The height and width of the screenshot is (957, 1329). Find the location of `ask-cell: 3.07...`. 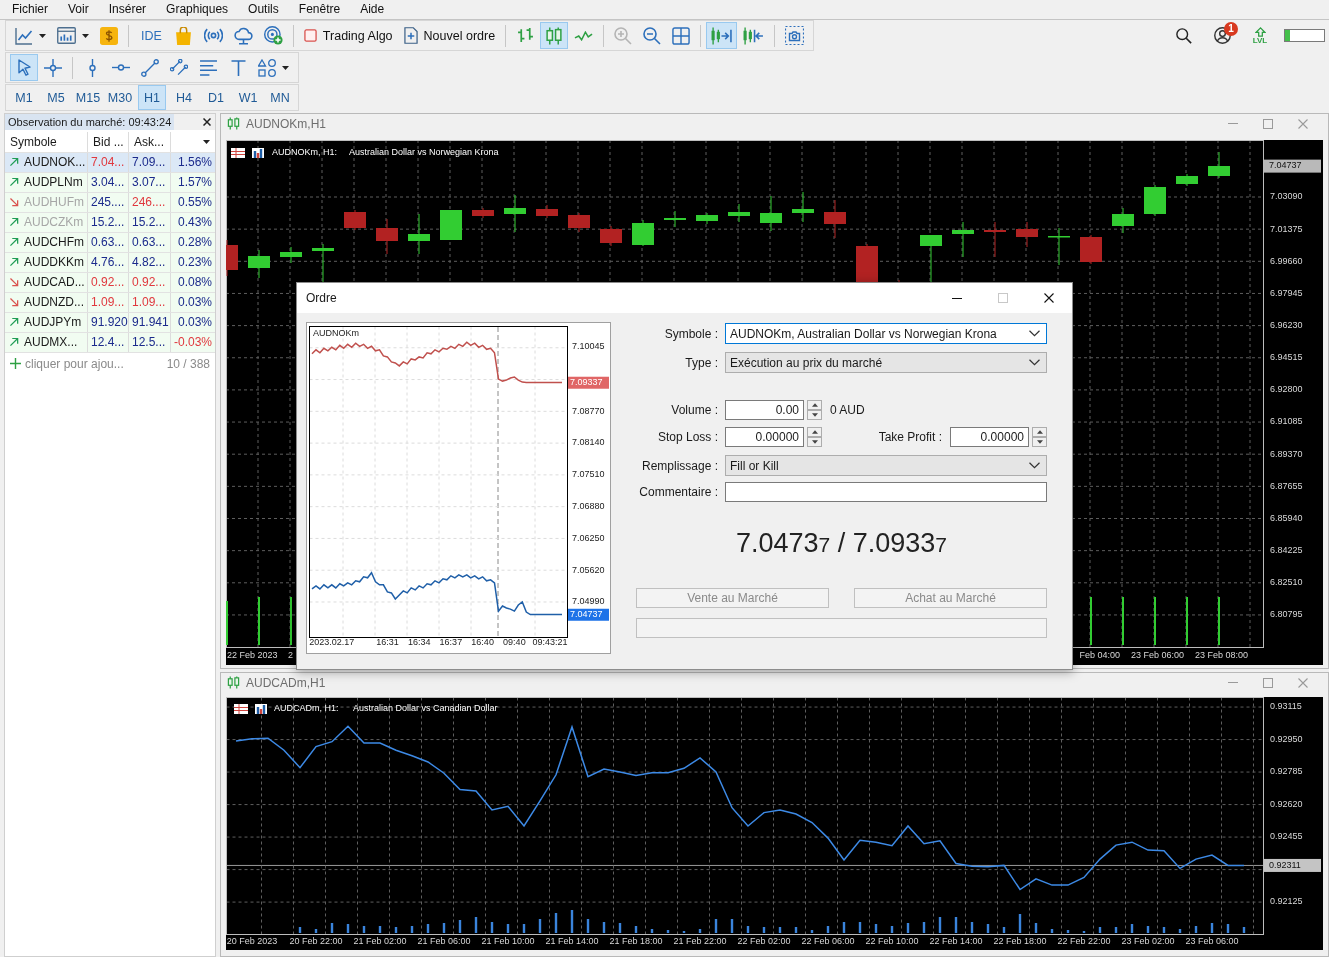

ask-cell: 3.07... is located at coordinates (150, 182).